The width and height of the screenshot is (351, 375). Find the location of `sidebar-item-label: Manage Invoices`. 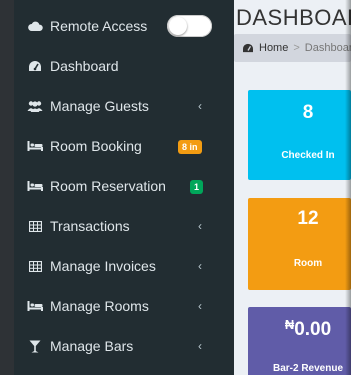

sidebar-item-label: Manage Invoices is located at coordinates (103, 266).